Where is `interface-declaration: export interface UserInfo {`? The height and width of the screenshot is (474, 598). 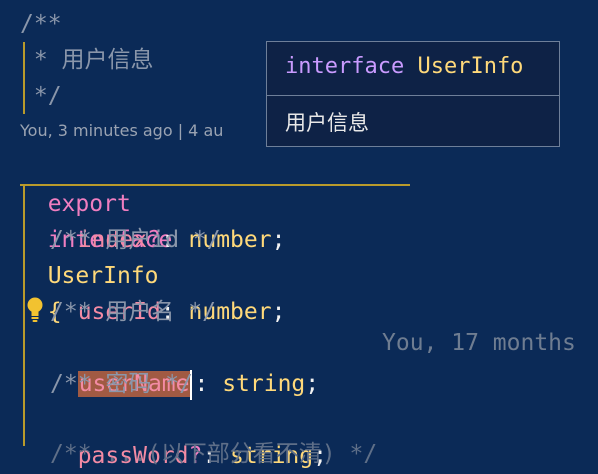
interface-declaration: export interface UserInfo { is located at coordinates (96, 237).